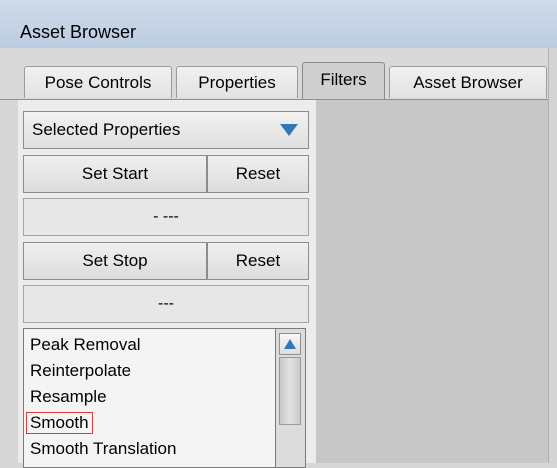 Image resolution: width=557 pixels, height=468 pixels. I want to click on window-title-bar: Asset Browser, so click(278, 24).